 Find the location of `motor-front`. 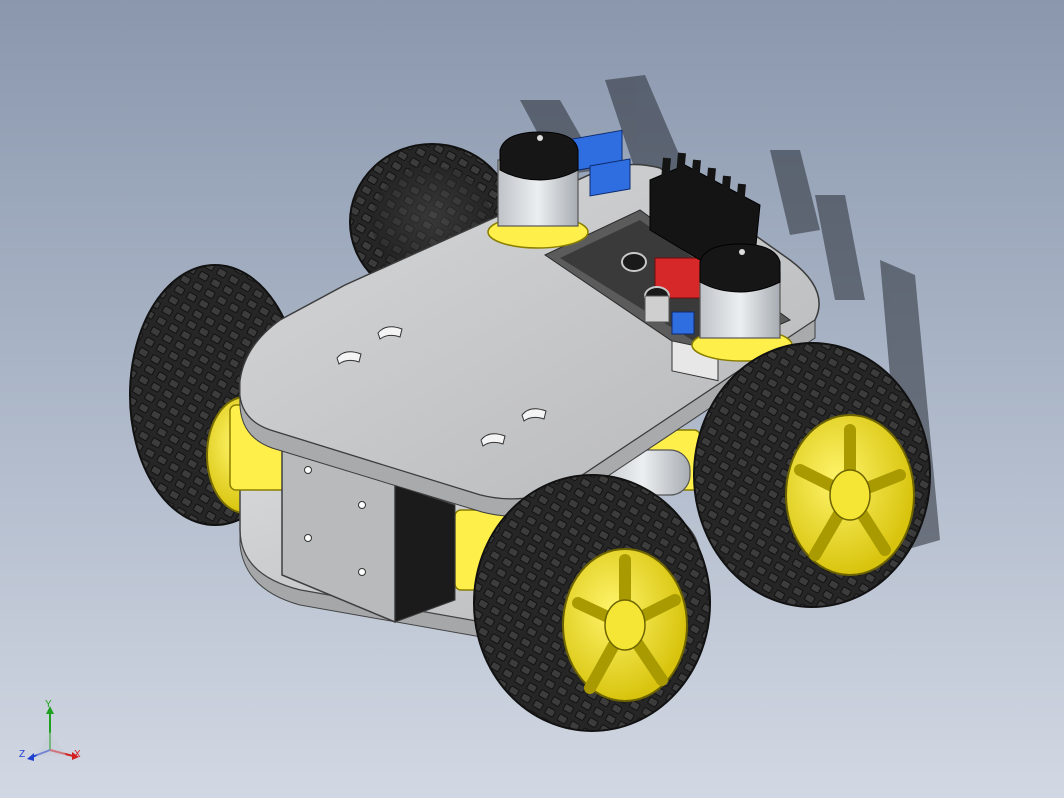

motor-front is located at coordinates (742, 302).